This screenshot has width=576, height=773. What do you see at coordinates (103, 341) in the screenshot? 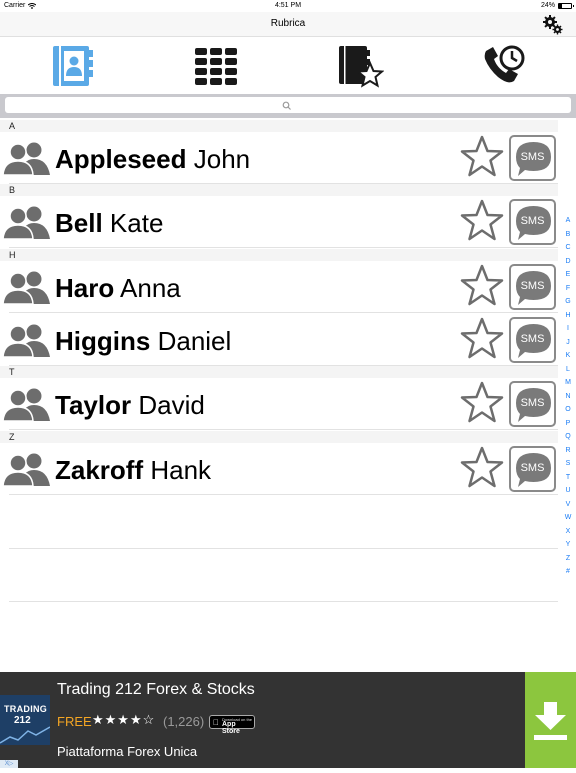
I see `contact-last-name: Higgins` at bounding box center [103, 341].